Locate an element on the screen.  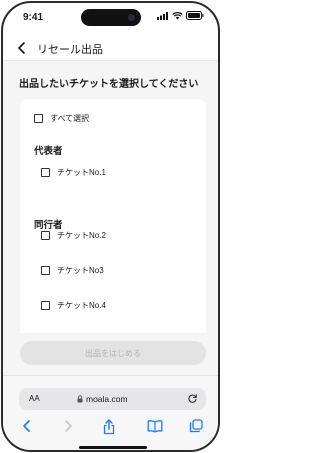
browser-chrome: AA moala.com is located at coordinates (110, 412).